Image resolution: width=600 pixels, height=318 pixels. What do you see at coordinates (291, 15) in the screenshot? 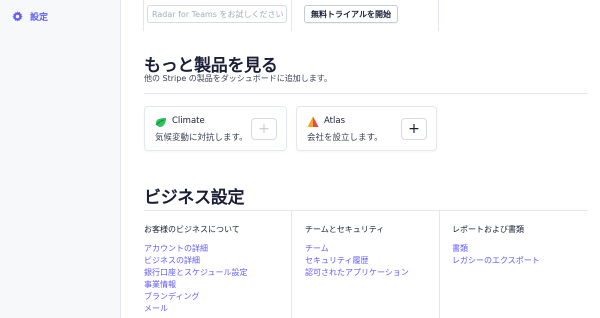
I see `top-divider-middle` at bounding box center [291, 15].